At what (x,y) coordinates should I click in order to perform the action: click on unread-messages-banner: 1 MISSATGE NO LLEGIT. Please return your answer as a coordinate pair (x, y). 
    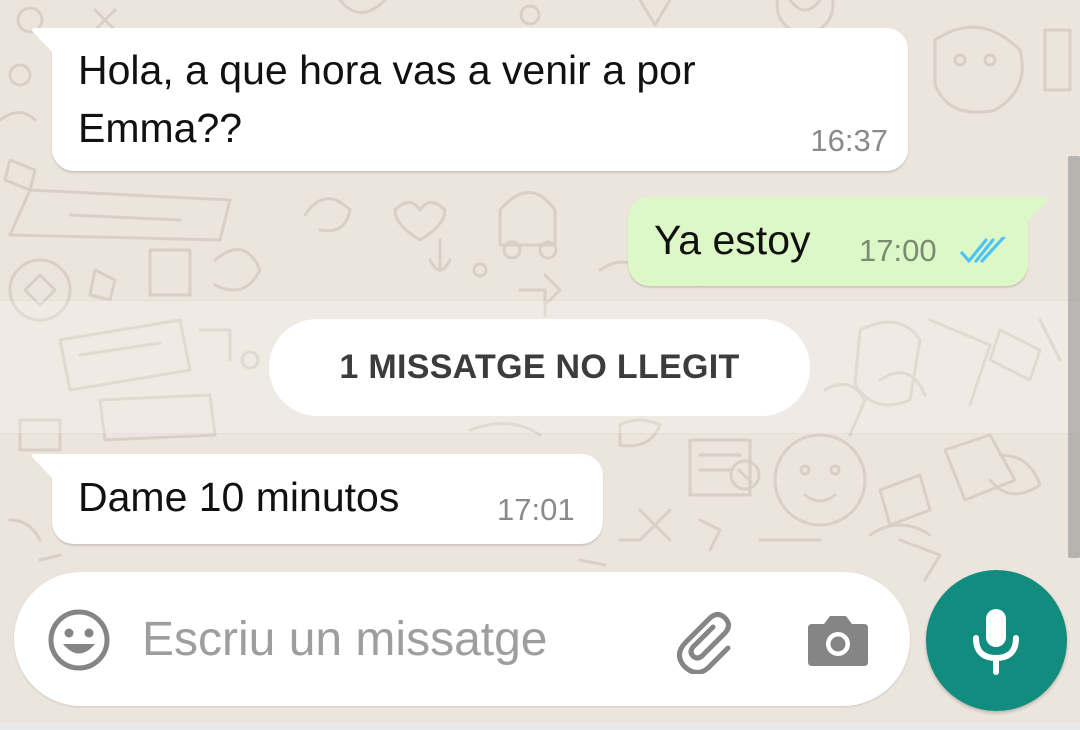
    Looking at the image, I should click on (539, 367).